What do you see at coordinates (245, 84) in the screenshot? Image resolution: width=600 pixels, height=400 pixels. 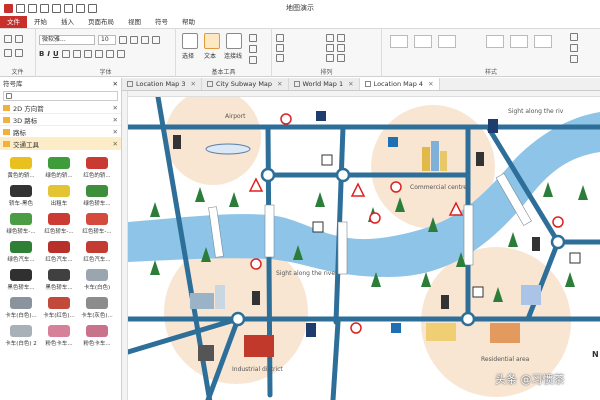 I see `doc-tab-city-subway-map: City Subway Map ✕` at bounding box center [245, 84].